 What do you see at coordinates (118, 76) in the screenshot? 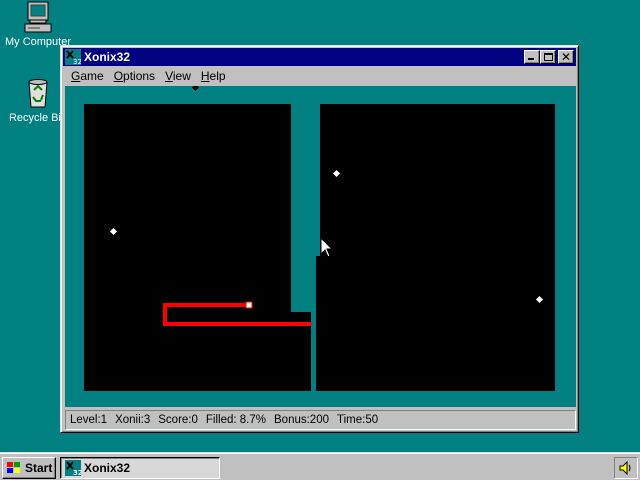
I see `menu-accel: O` at bounding box center [118, 76].